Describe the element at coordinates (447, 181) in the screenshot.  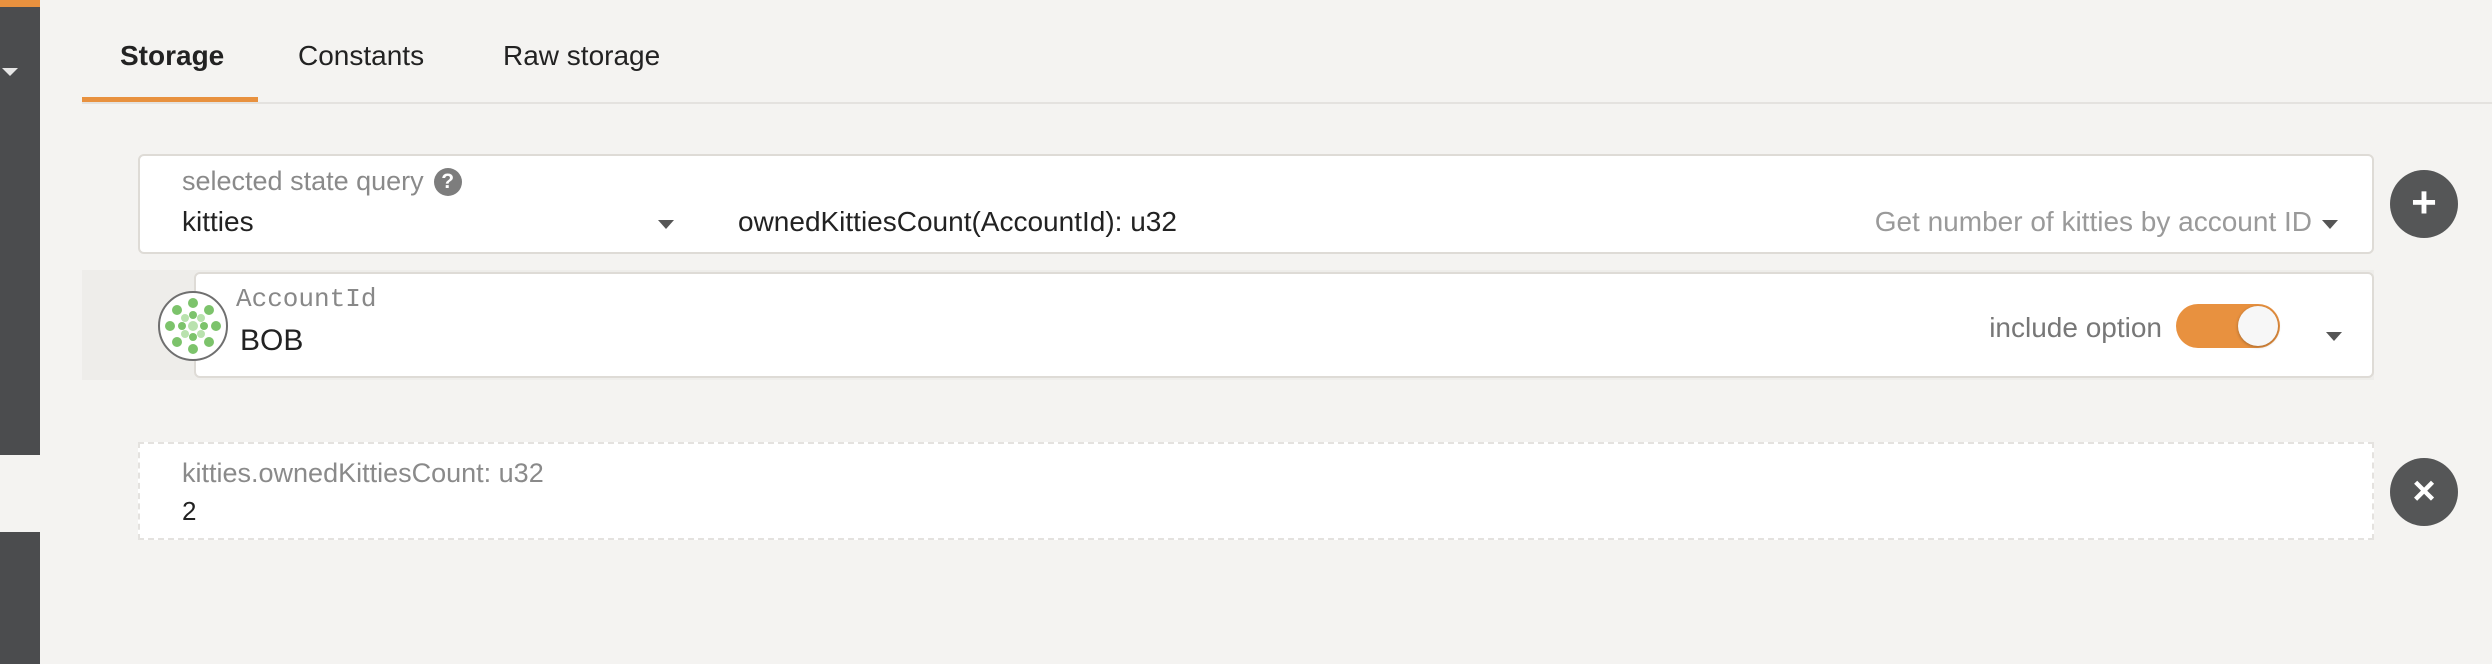
I see `help-icon: ?` at that location.